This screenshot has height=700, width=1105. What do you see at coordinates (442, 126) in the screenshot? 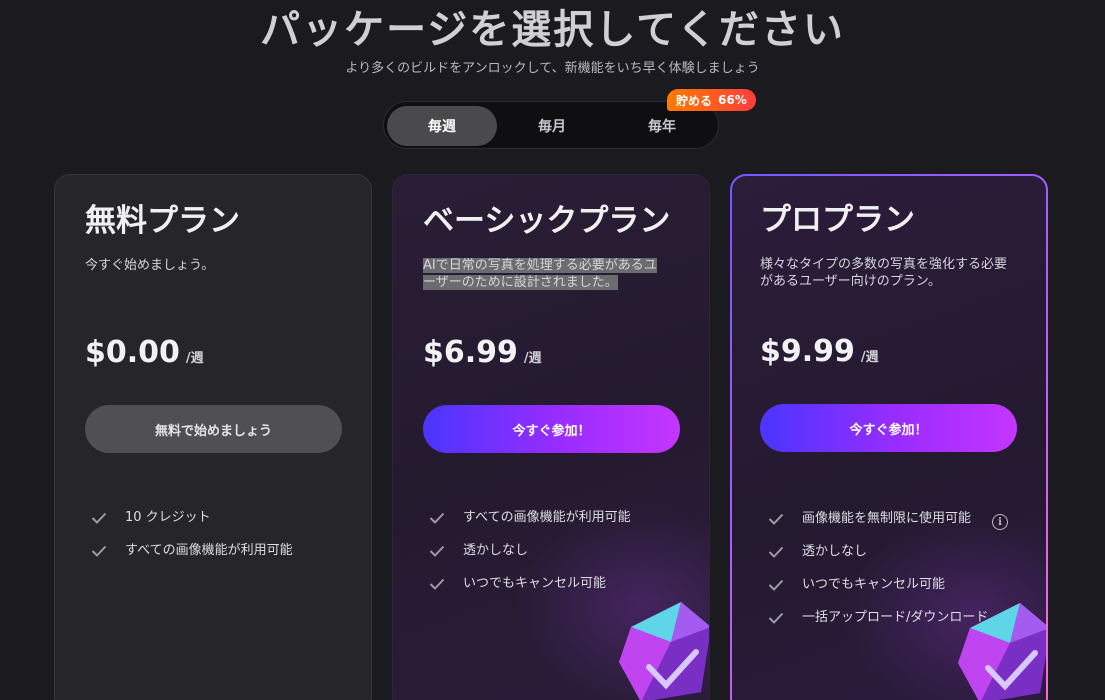
I see `billing-option-weekly: 毎週` at bounding box center [442, 126].